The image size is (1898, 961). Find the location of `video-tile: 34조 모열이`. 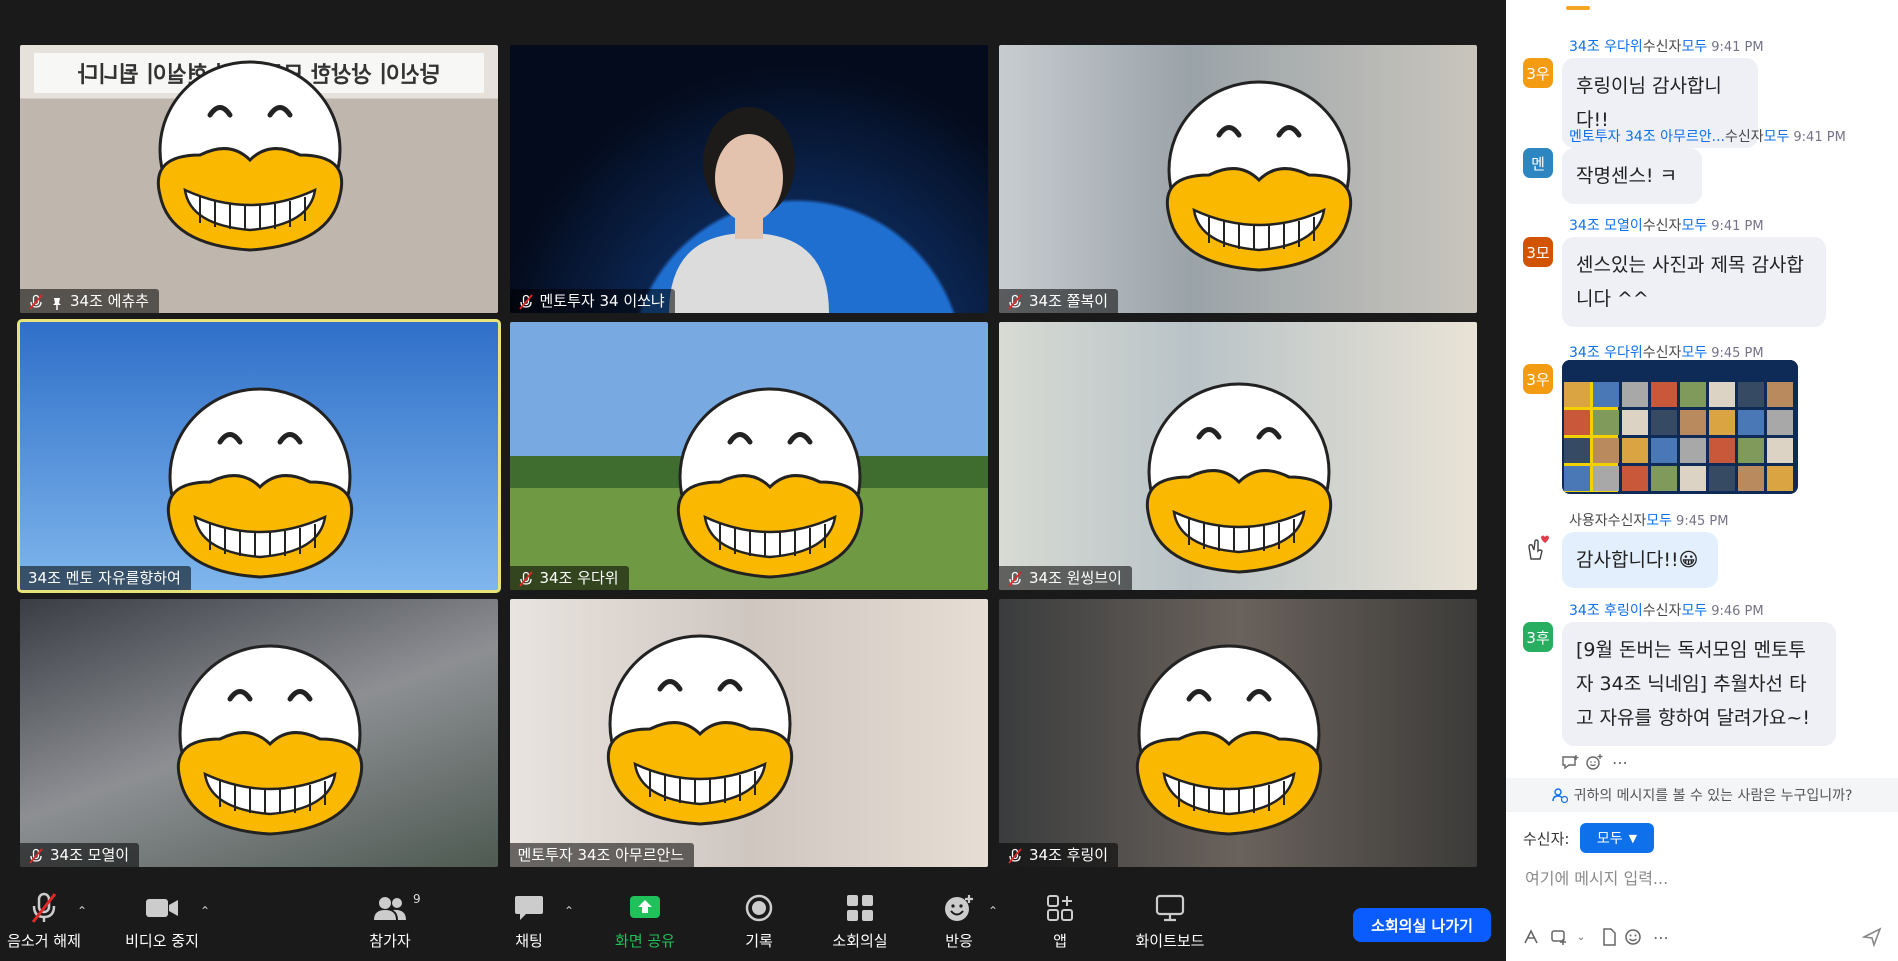

video-tile: 34조 모열이 is located at coordinates (259, 733).